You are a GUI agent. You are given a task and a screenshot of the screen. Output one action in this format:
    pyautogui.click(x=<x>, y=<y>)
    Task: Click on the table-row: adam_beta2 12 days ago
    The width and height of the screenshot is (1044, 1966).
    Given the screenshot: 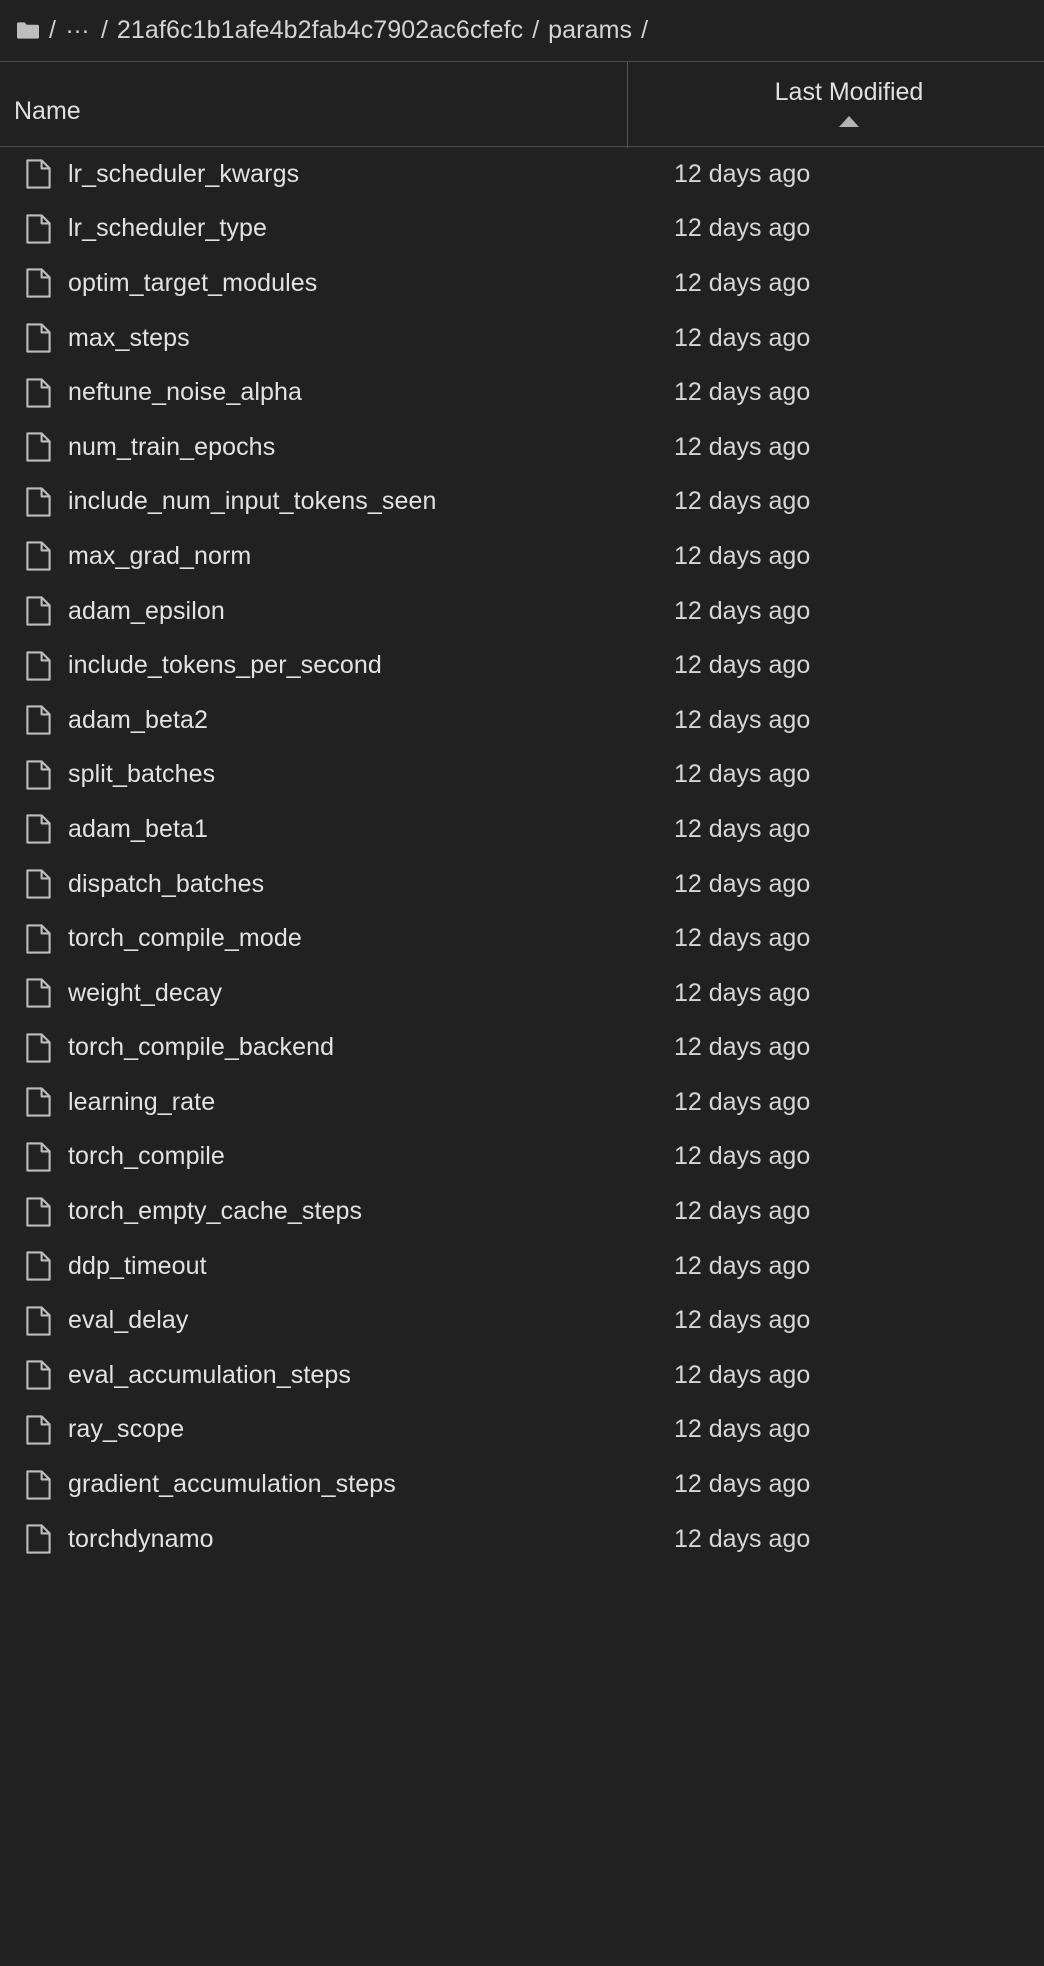 What is the action you would take?
    pyautogui.click(x=522, y=720)
    